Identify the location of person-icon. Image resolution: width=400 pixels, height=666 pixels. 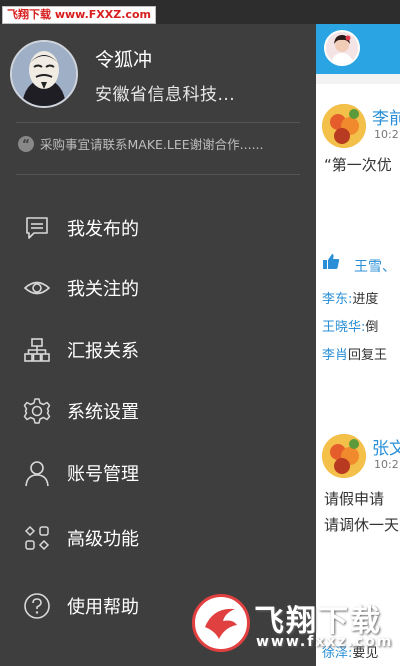
(37, 473).